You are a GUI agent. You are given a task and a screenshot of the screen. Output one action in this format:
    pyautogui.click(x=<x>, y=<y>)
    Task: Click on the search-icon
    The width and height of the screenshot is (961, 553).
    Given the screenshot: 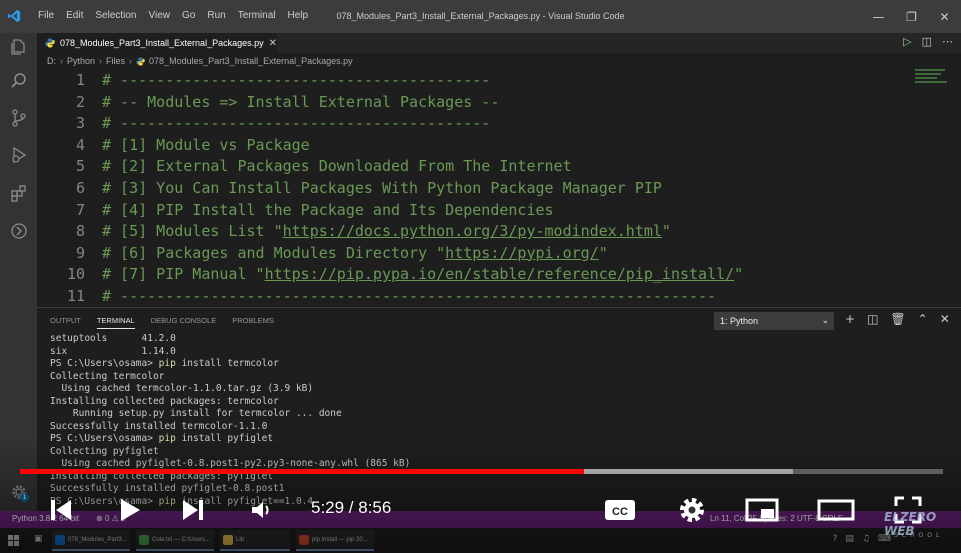 What is the action you would take?
    pyautogui.click(x=19, y=81)
    